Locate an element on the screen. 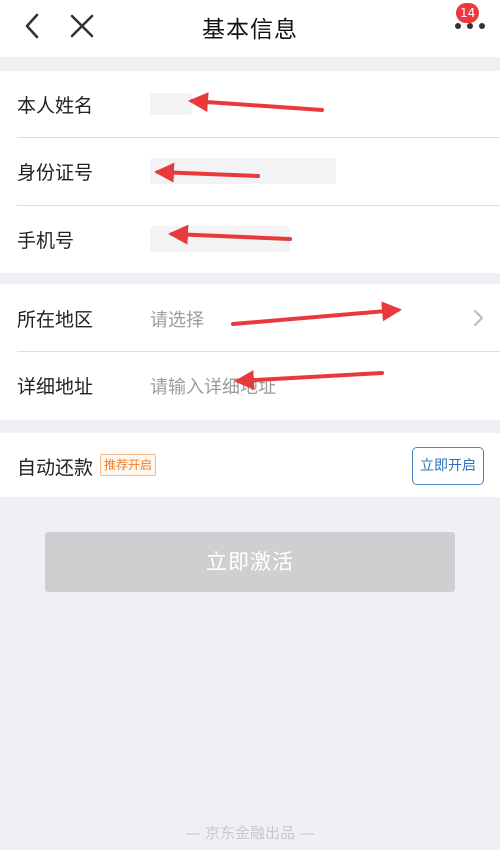 This screenshot has height=850, width=500. phone-row: 手机号 is located at coordinates (250, 239).